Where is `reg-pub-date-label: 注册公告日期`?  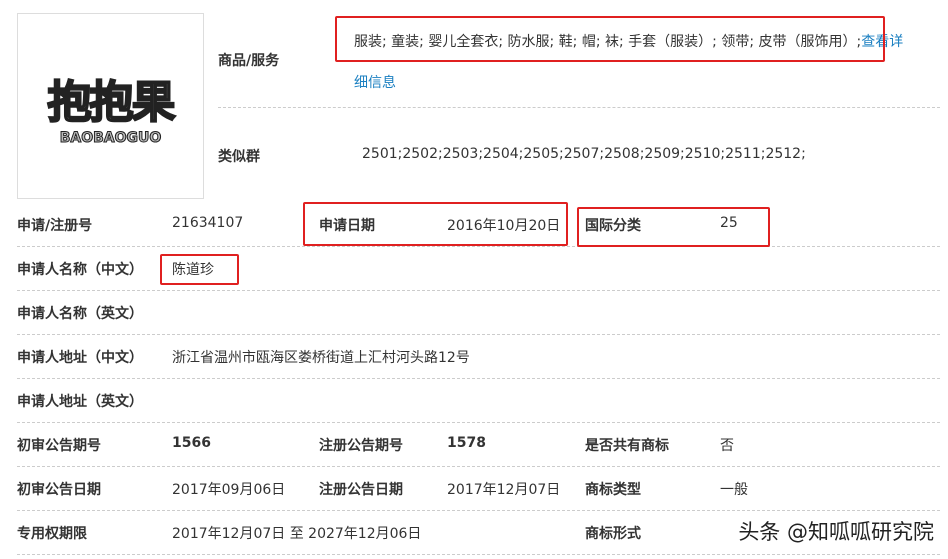
reg-pub-date-label: 注册公告日期 is located at coordinates (361, 490).